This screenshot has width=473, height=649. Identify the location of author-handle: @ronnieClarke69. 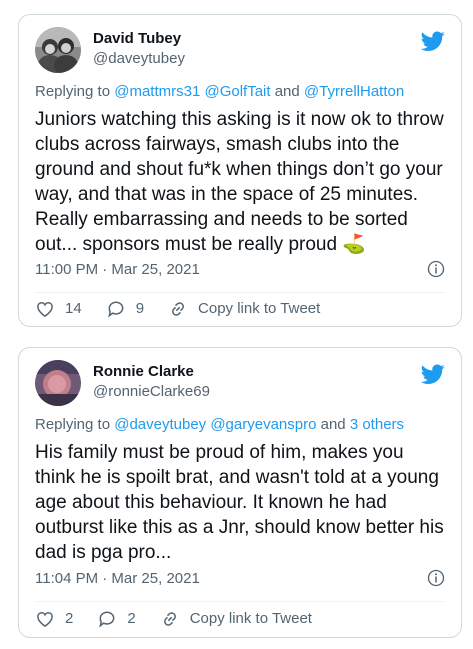
(151, 391).